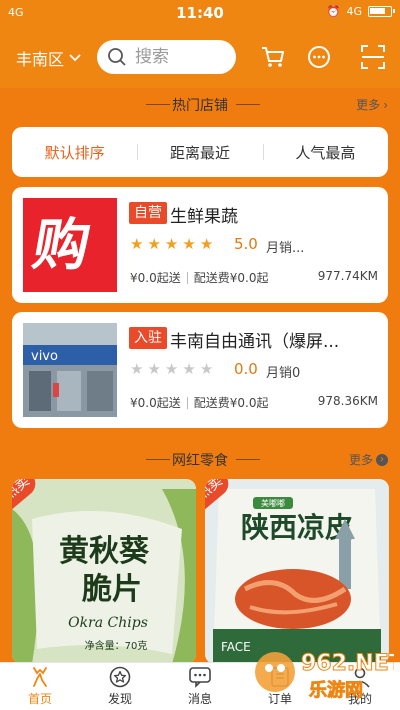 The height and width of the screenshot is (710, 400). What do you see at coordinates (199, 699) in the screenshot?
I see `tab-label: 消息` at bounding box center [199, 699].